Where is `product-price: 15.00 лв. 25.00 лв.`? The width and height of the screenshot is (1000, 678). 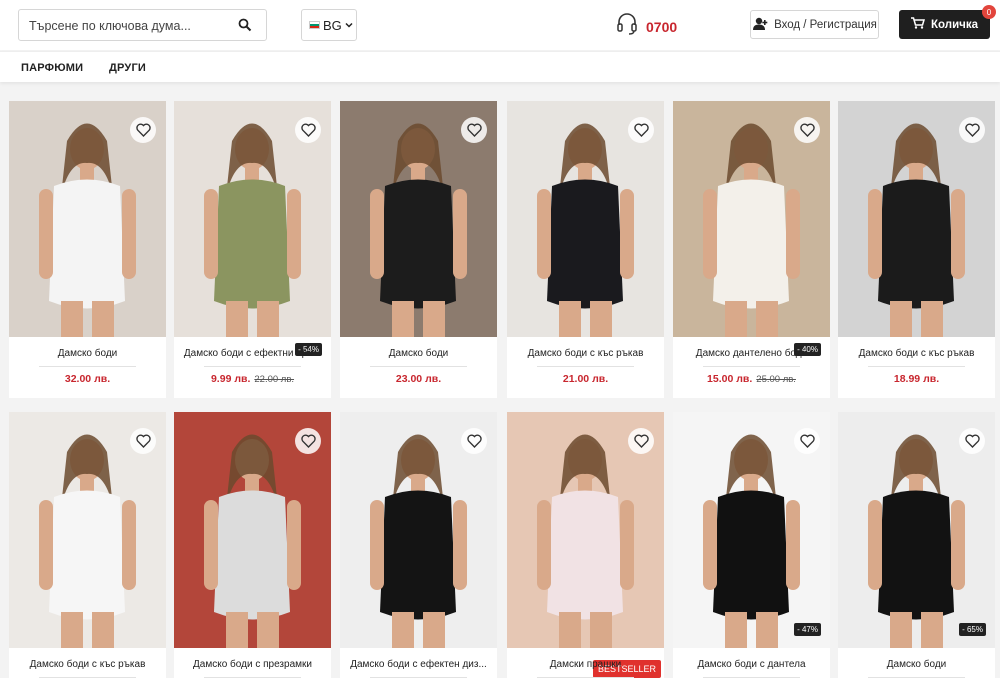
product-price: 15.00 лв. 25.00 лв. is located at coordinates (751, 379).